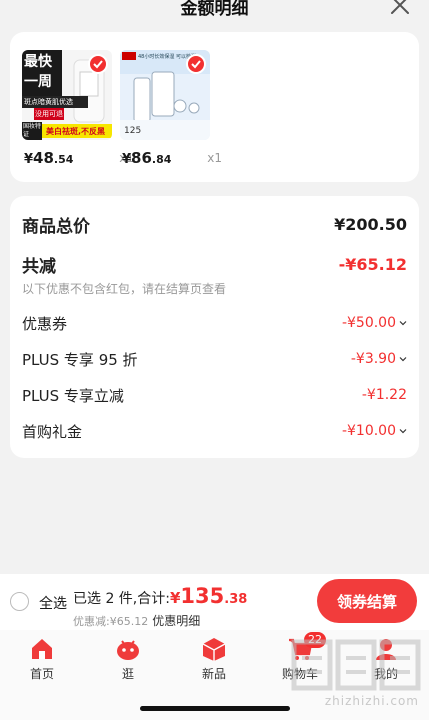 The image size is (429, 720). Describe the element at coordinates (19, 601) in the screenshot. I see `select-all-radio` at that location.